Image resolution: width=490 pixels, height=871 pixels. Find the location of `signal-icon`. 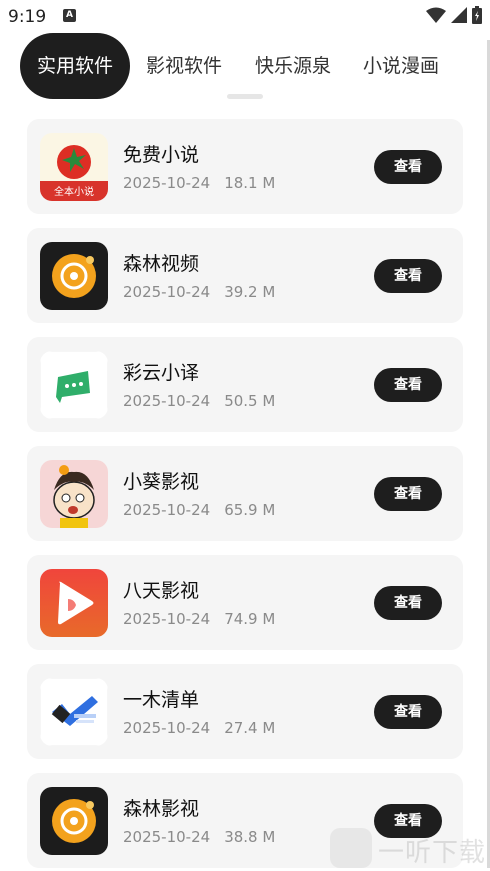

signal-icon is located at coordinates (459, 15).